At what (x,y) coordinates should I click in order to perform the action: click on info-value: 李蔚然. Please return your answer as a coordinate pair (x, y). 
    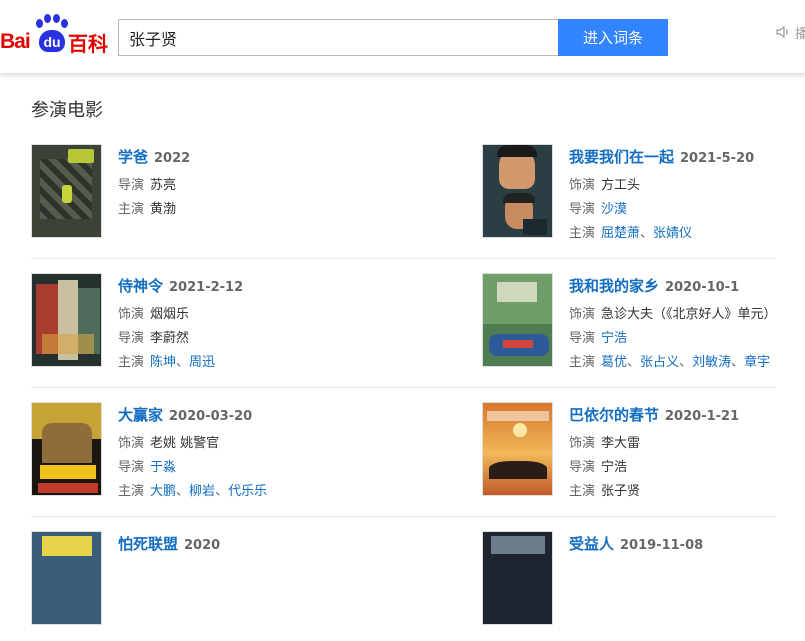
    Looking at the image, I should click on (170, 338).